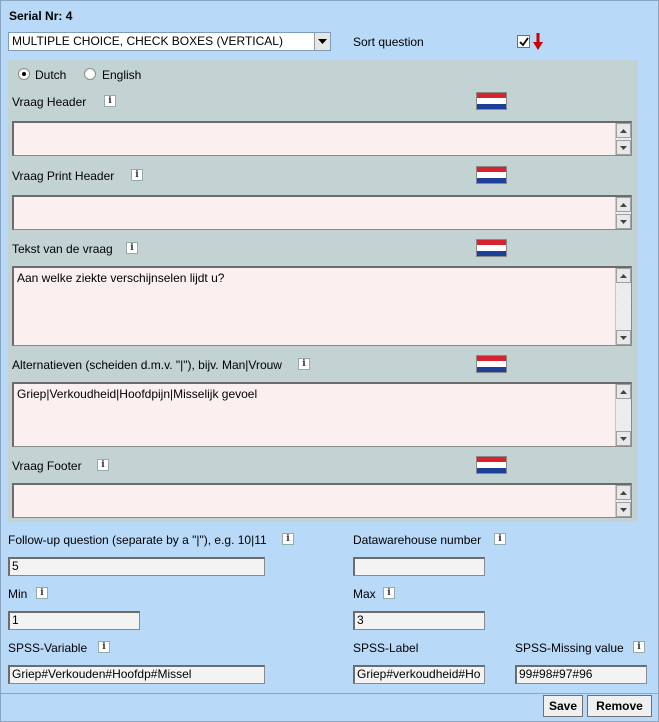  What do you see at coordinates (417, 540) in the screenshot?
I see `datawarehouse-label: Datawarehouse number` at bounding box center [417, 540].